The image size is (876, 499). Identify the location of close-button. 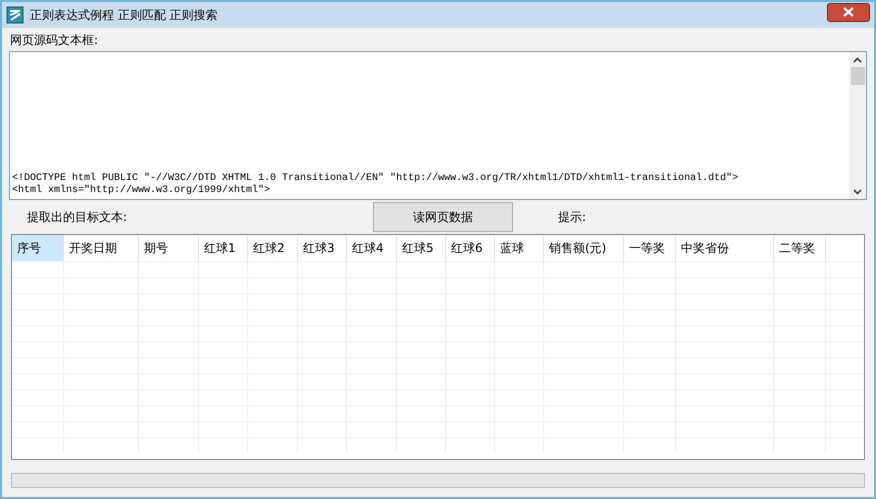
(848, 12).